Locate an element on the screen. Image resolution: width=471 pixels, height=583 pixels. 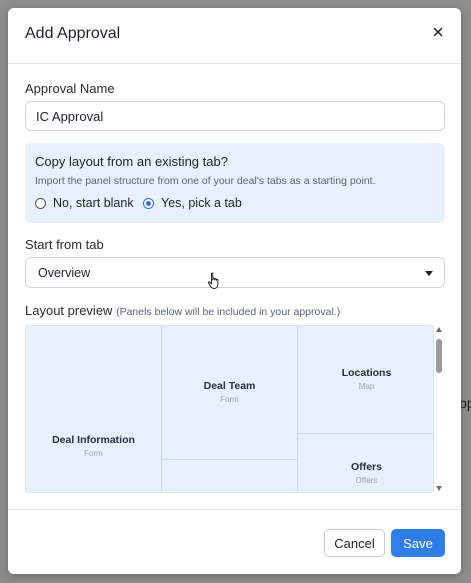
panel-label-wrap: Deal Information Form is located at coordinates (93, 446).